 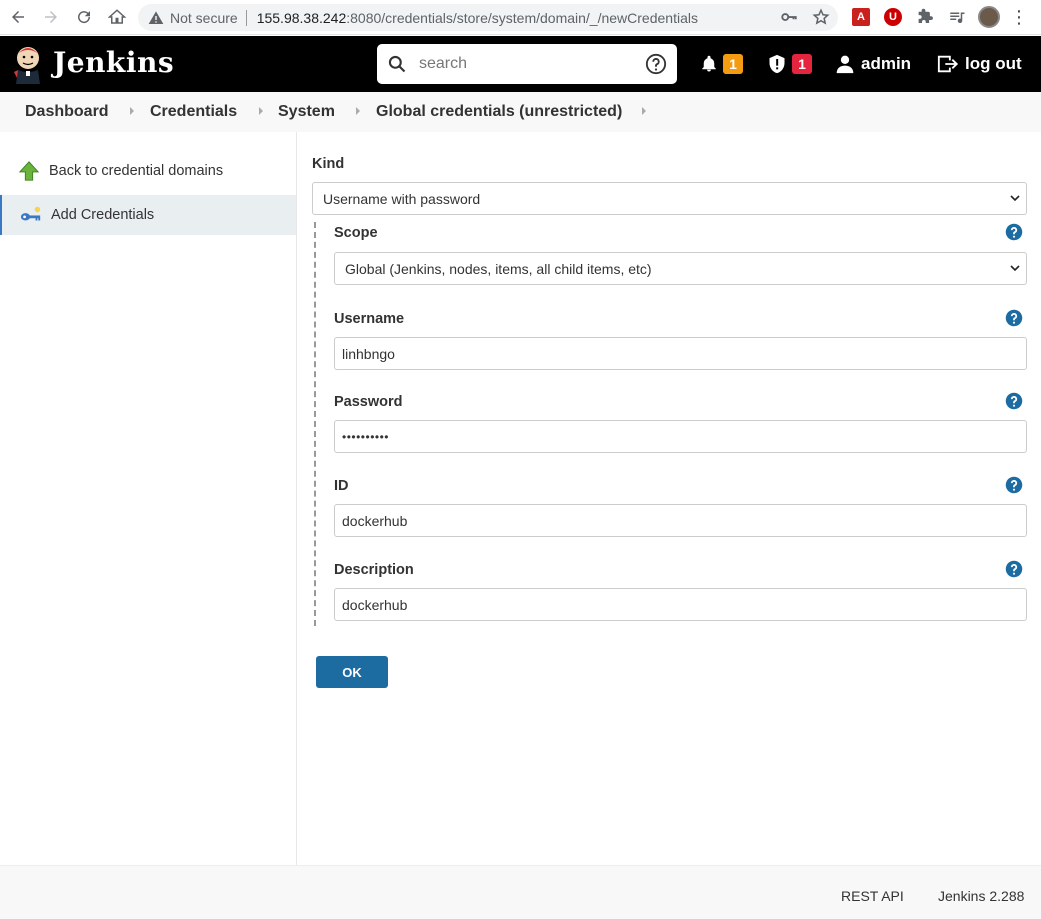 I want to click on scope-help-icon, so click(x=1014, y=232).